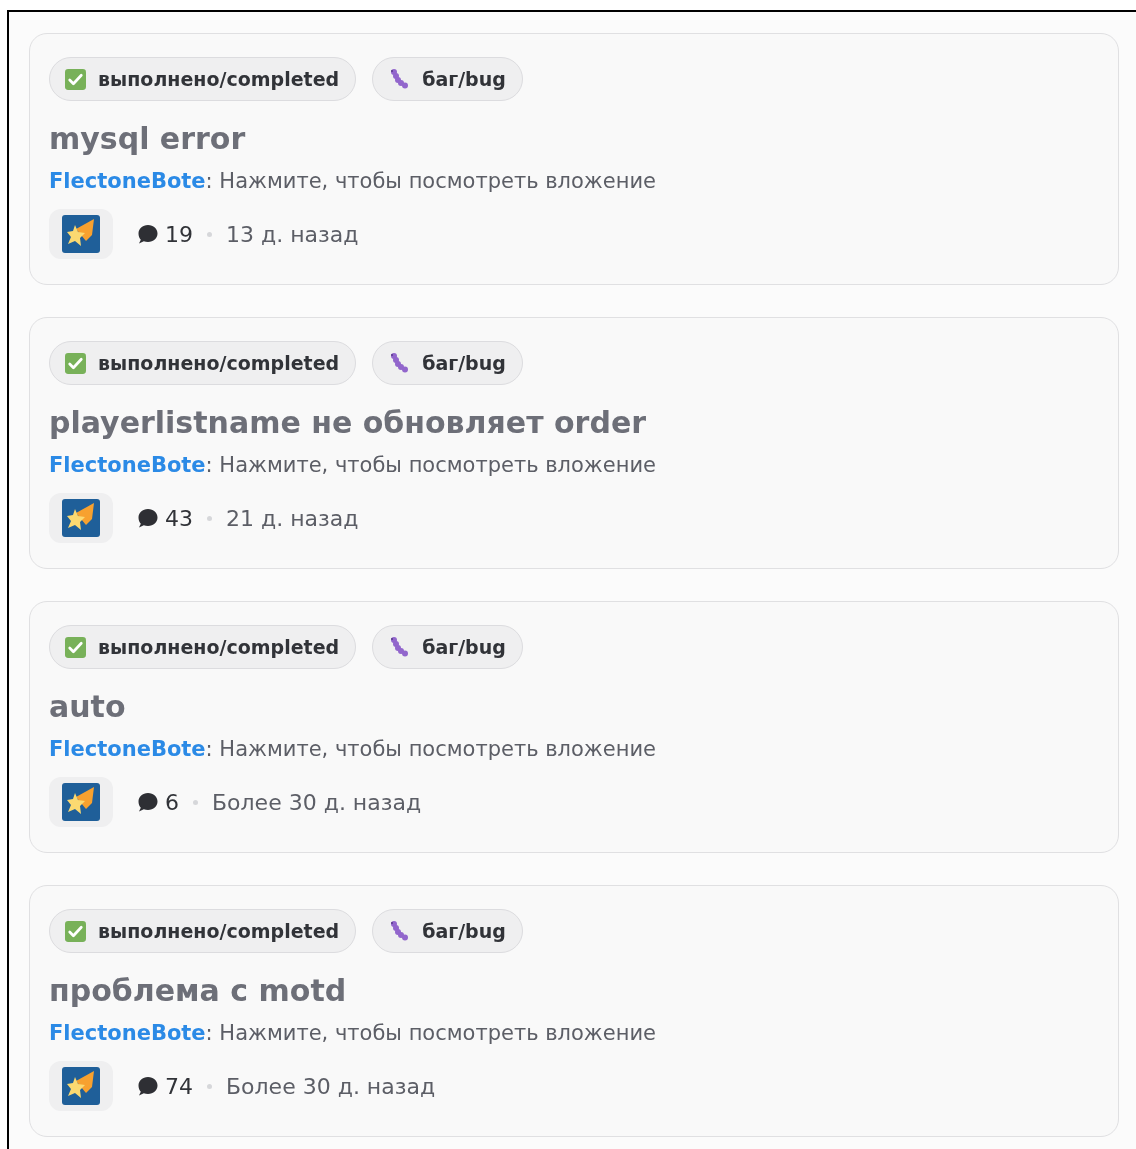 The image size is (1136, 1149). Describe the element at coordinates (179, 234) in the screenshot. I see `comment-count: 19` at that location.